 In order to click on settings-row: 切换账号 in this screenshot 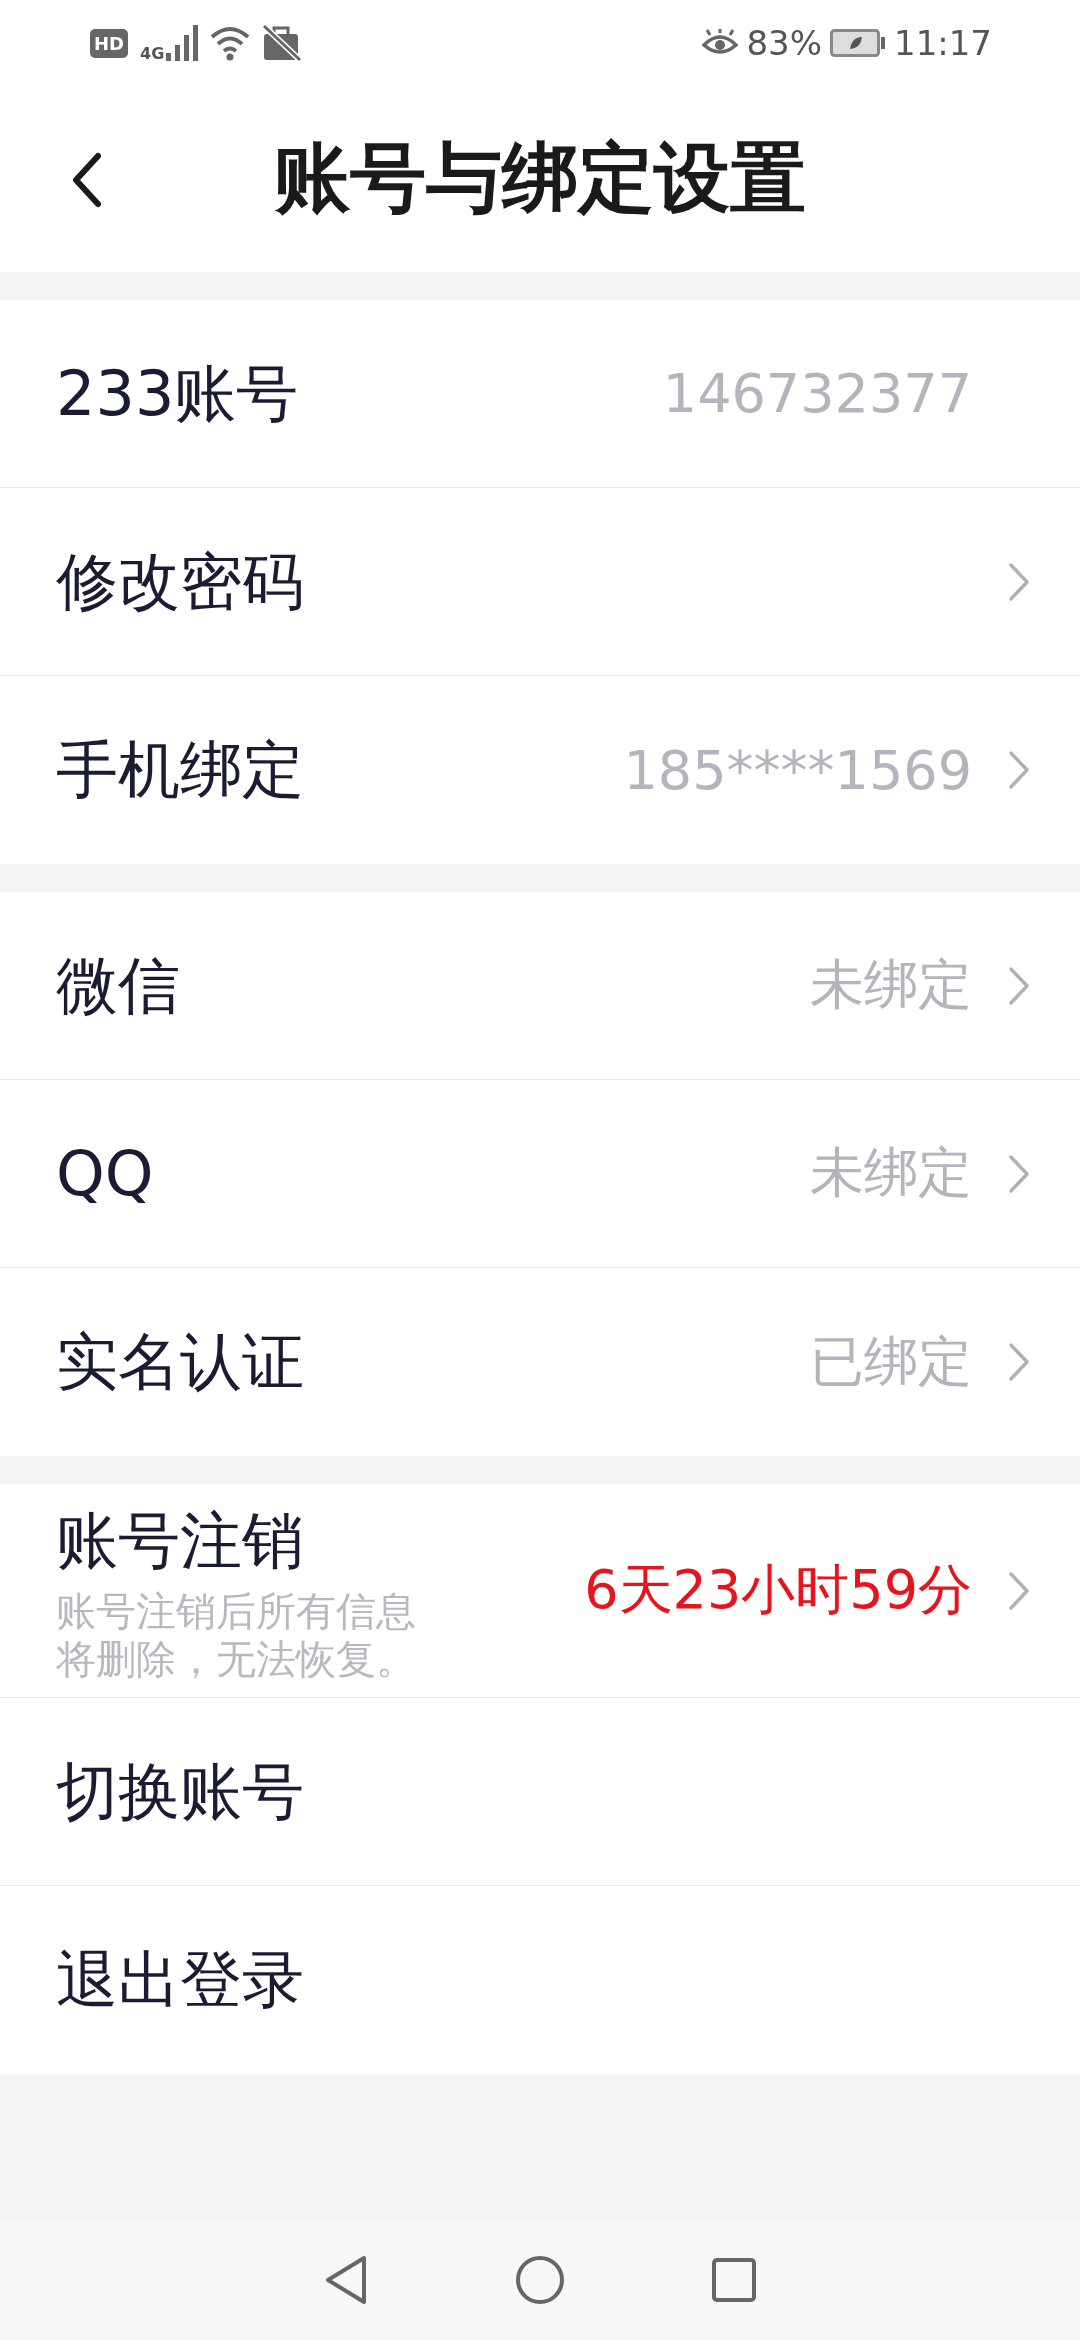, I will do `click(540, 1792)`.